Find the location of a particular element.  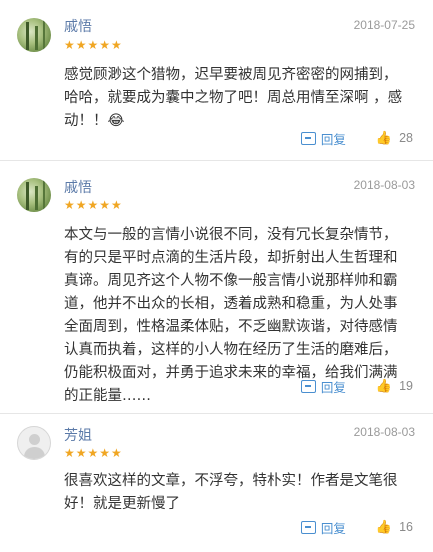

comment-actions: 回复 👍 16 is located at coordinates (356, 527).